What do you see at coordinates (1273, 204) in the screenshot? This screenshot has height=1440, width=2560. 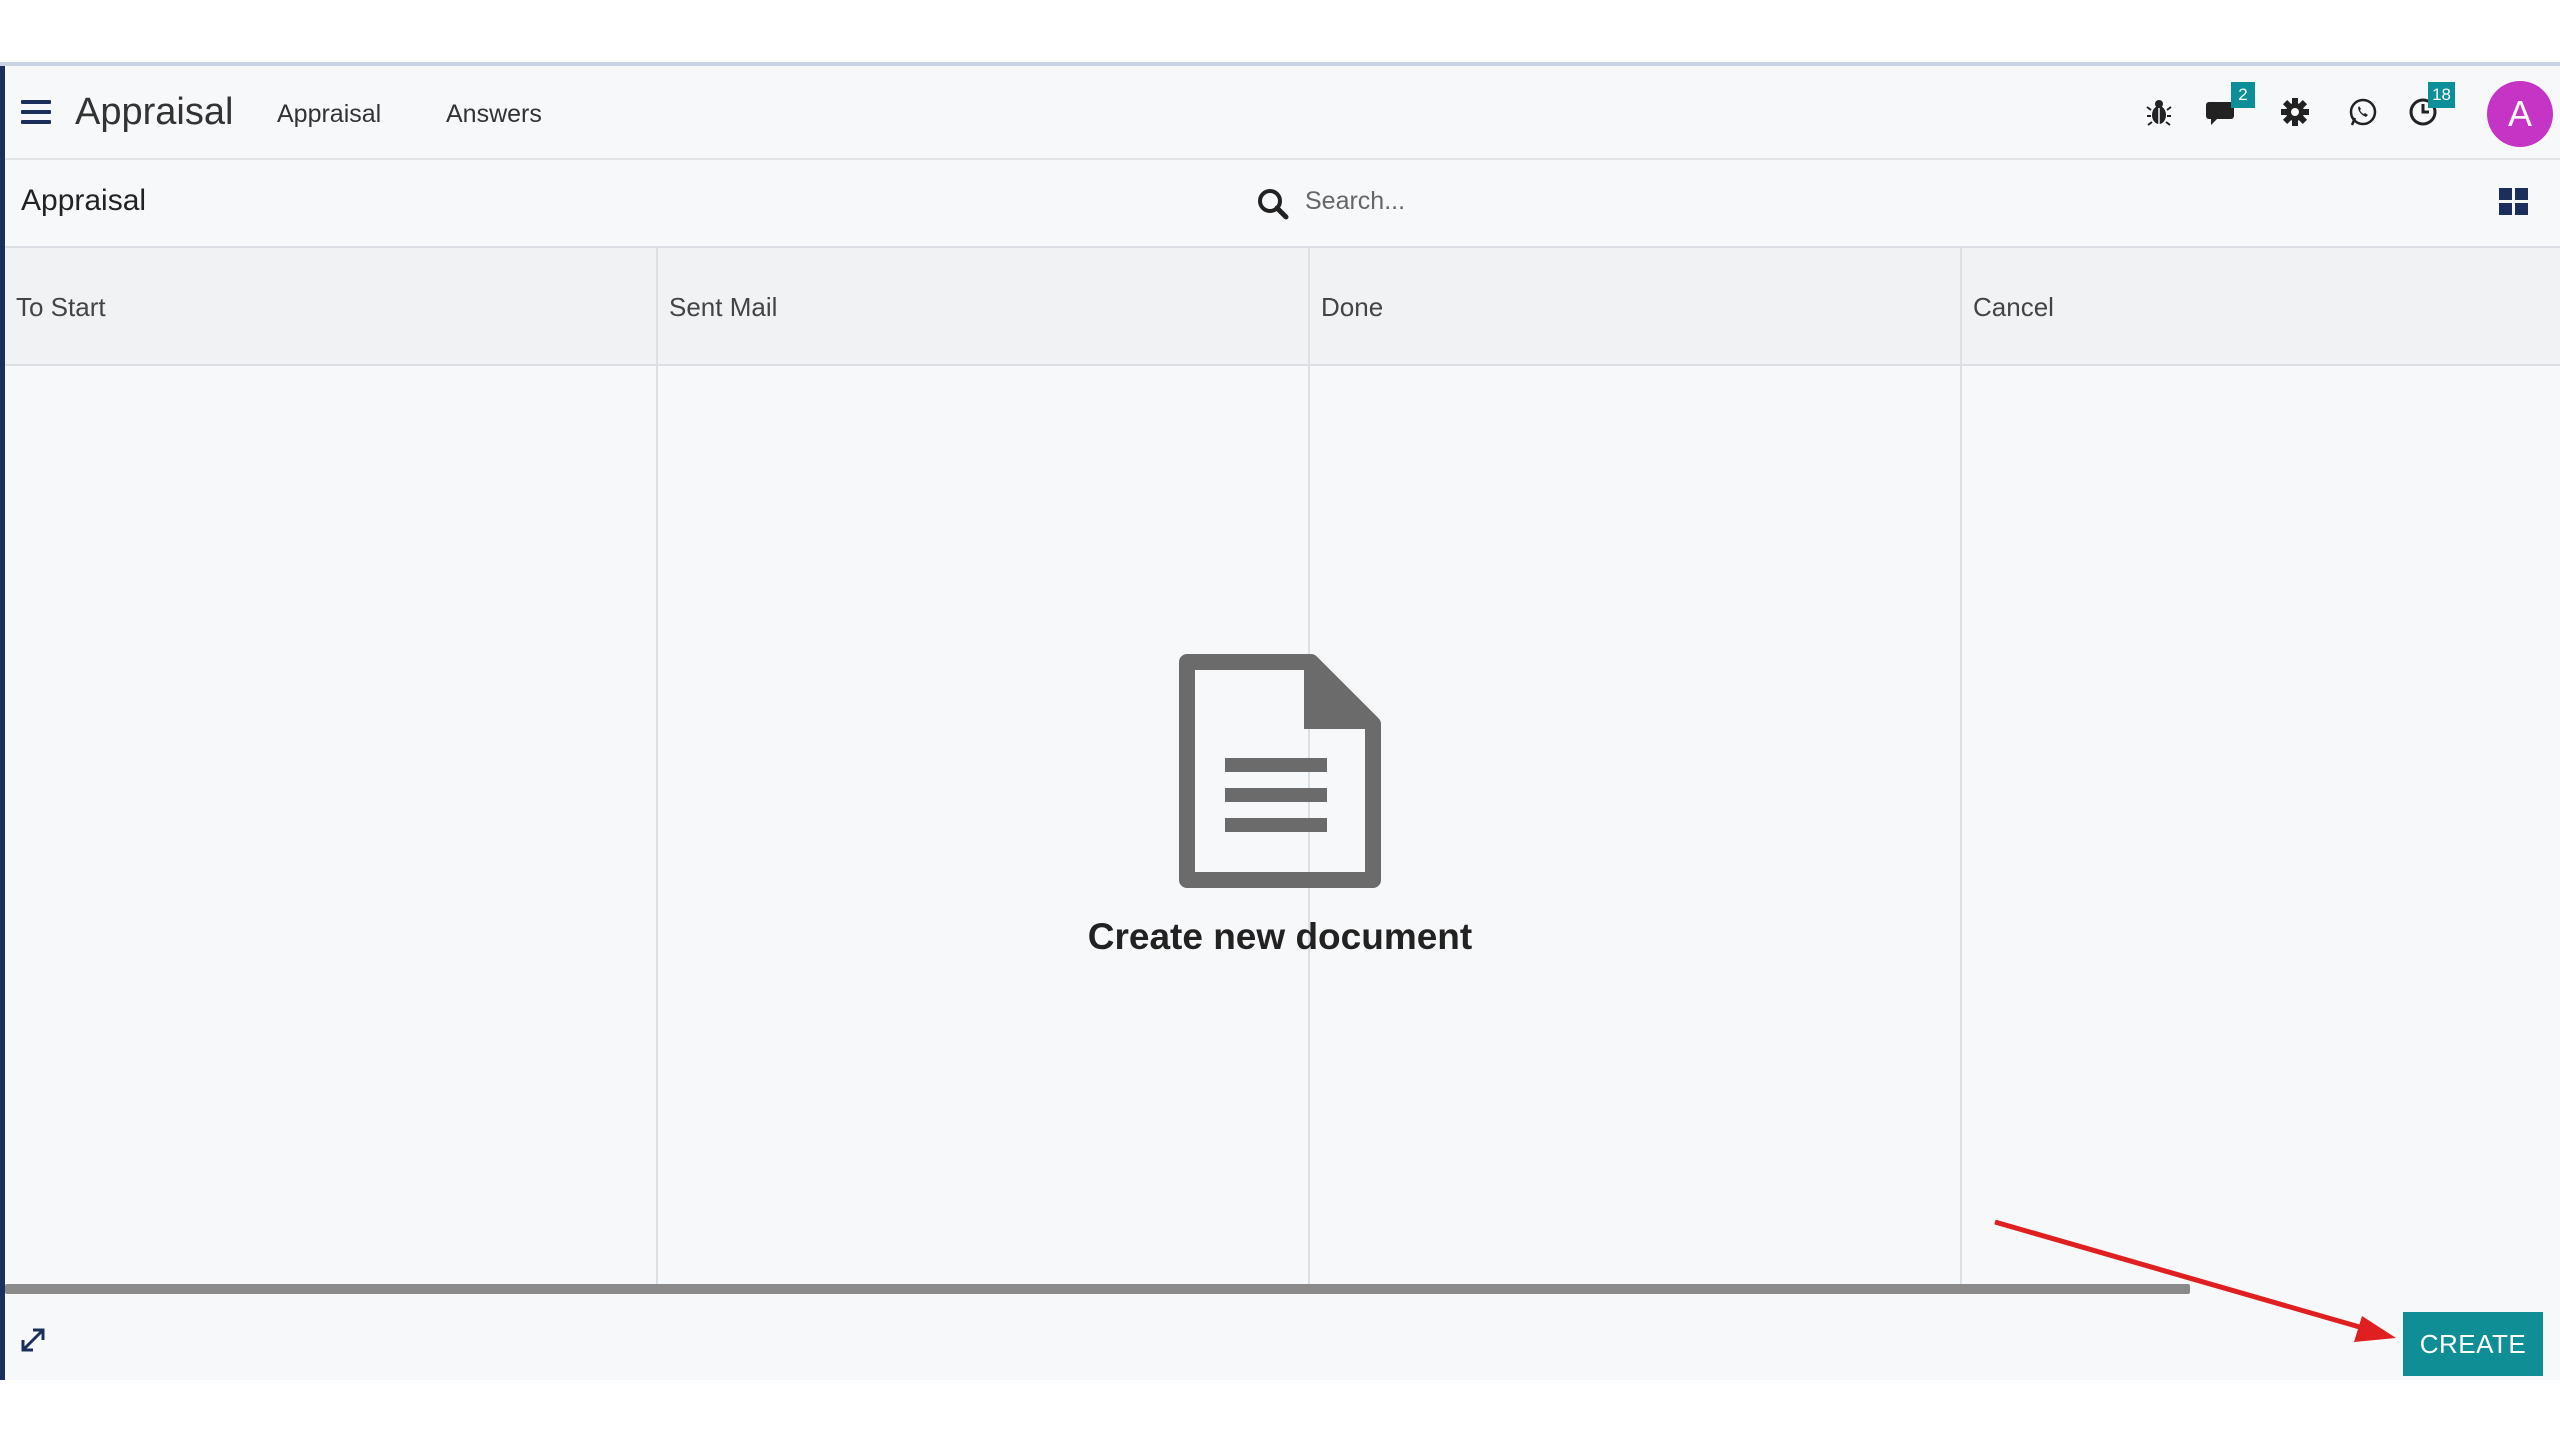 I see `search-icon` at bounding box center [1273, 204].